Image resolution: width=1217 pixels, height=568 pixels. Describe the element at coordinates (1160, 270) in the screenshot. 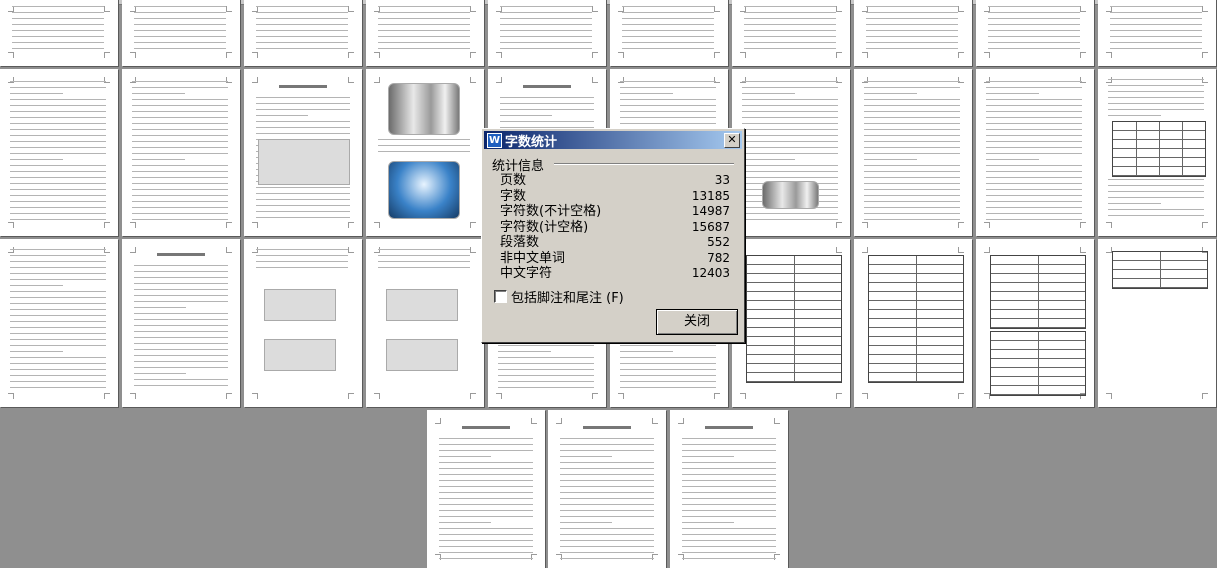

I see `table-thumbnail` at that location.